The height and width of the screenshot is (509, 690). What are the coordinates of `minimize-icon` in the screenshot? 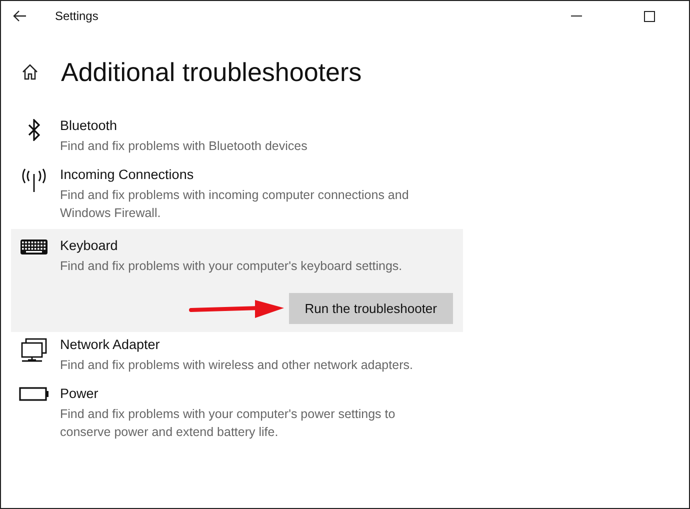 It's located at (576, 16).